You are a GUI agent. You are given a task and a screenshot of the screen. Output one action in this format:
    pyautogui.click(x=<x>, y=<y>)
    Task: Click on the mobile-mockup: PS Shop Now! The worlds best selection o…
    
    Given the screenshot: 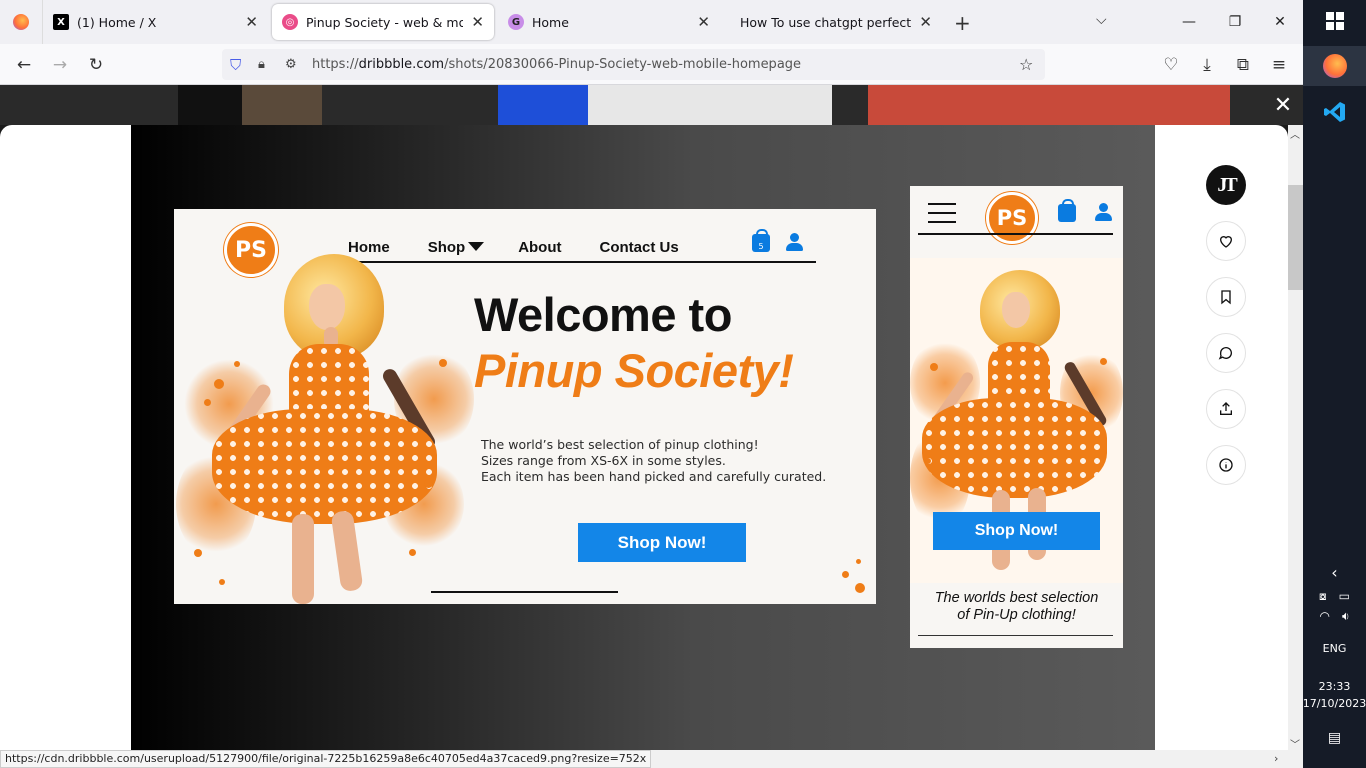 What is the action you would take?
    pyautogui.click(x=1016, y=417)
    